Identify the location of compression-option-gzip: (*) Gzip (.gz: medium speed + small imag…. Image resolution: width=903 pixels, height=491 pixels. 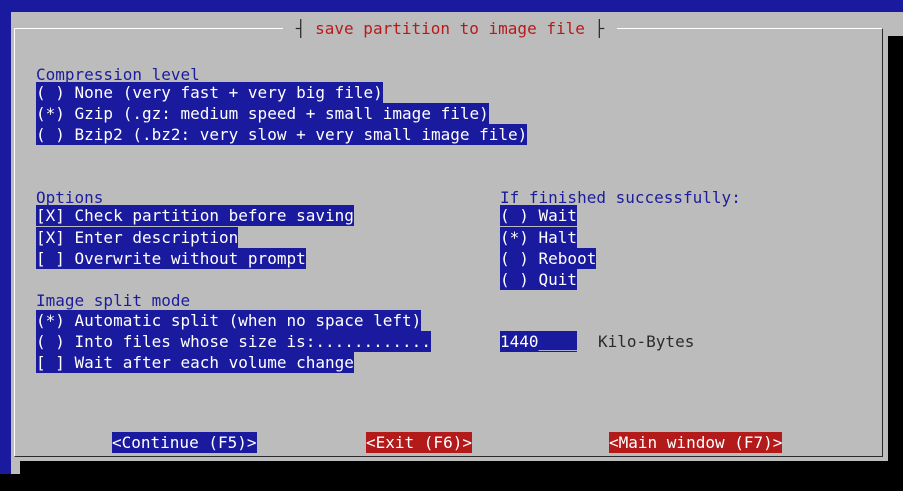
(262, 113).